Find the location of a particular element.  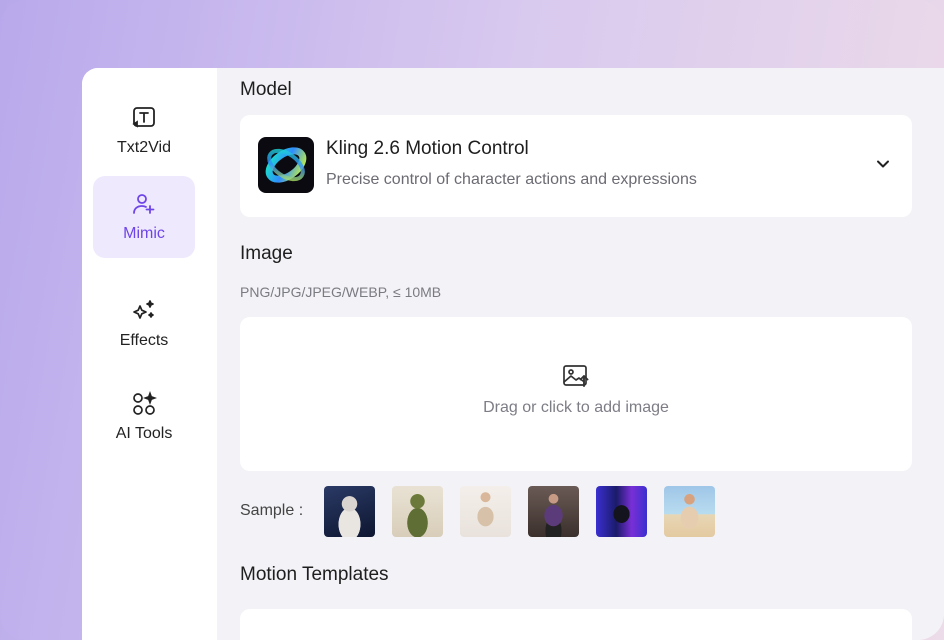

sidebar-item-txt2vid: Txt2Vid is located at coordinates (144, 131).